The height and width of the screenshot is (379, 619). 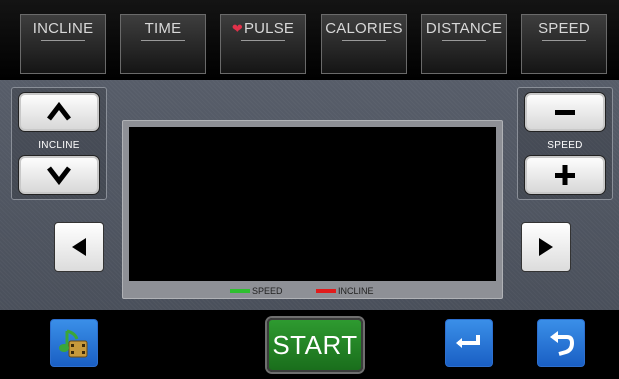 I want to click on metric-pulse-label: ❤PULSE, so click(x=263, y=28).